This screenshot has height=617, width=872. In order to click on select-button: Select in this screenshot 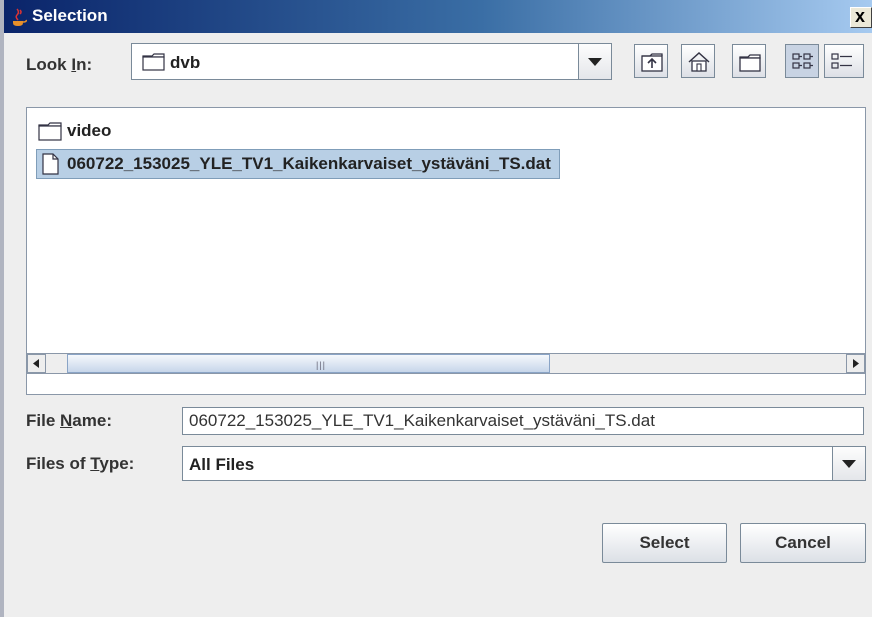, I will do `click(664, 543)`.